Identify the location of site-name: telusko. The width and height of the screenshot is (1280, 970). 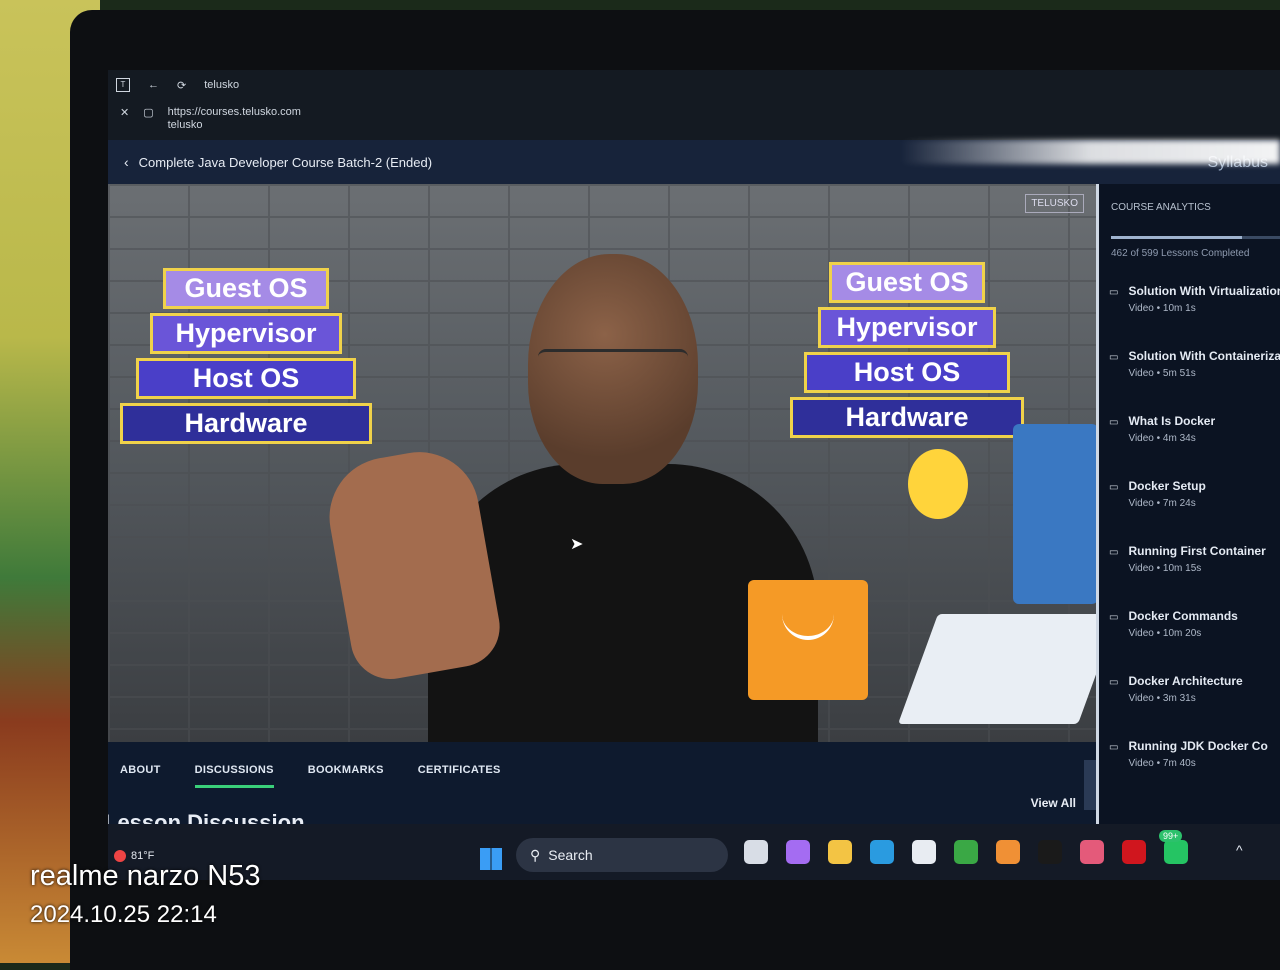
(185, 125).